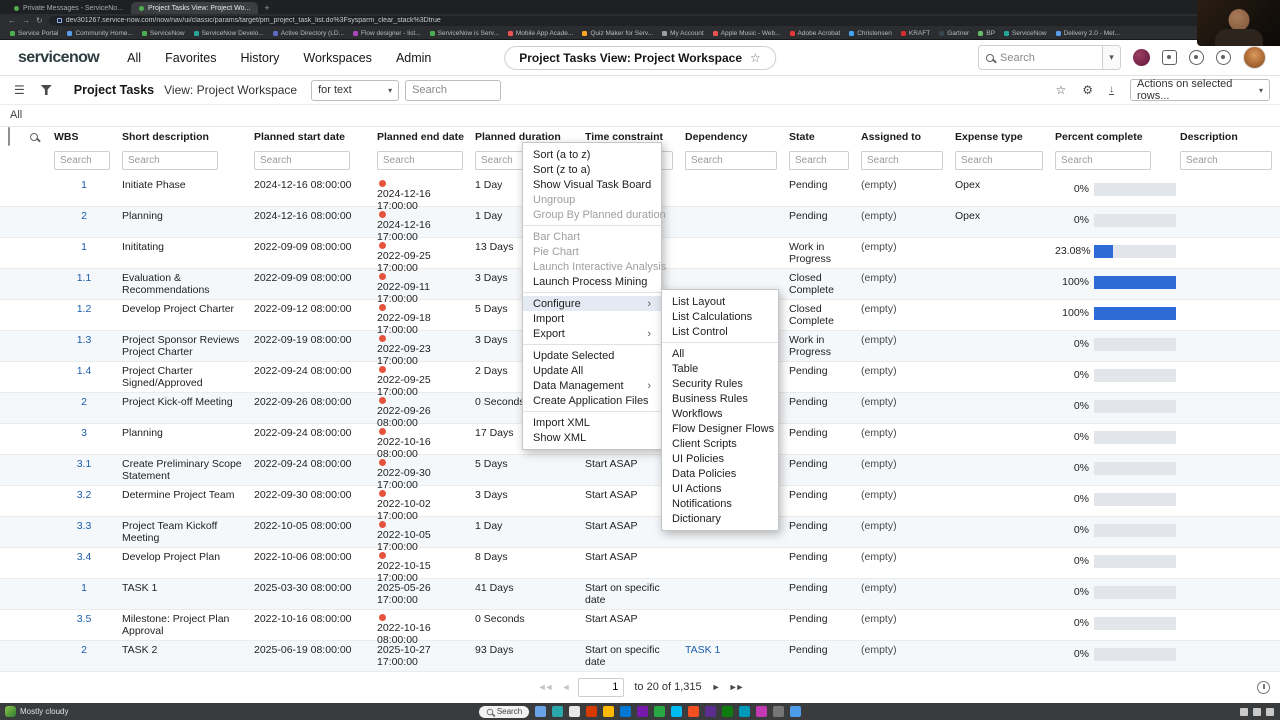 This screenshot has width=1280, height=720. Describe the element at coordinates (592, 422) in the screenshot. I see `context-menu-item: Import XML` at that location.